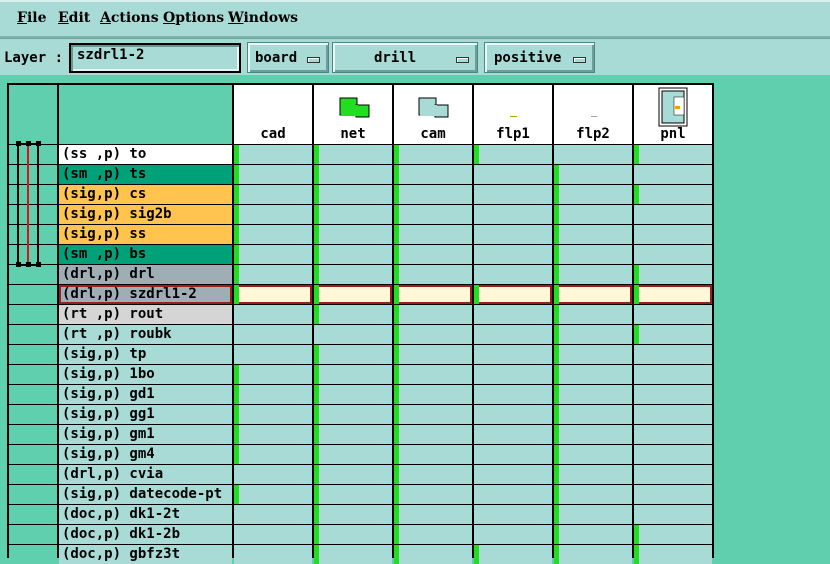 Image resolution: width=830 pixels, height=564 pixels. What do you see at coordinates (74, 18) in the screenshot?
I see `menu-edit: Edit` at bounding box center [74, 18].